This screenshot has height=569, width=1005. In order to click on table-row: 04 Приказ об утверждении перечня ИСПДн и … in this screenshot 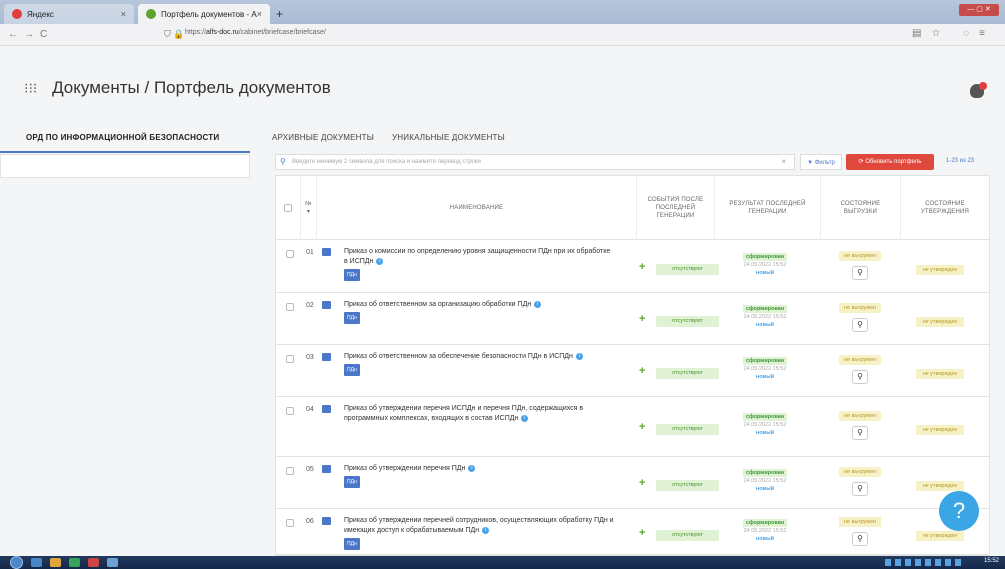, I will do `click(632, 427)`.